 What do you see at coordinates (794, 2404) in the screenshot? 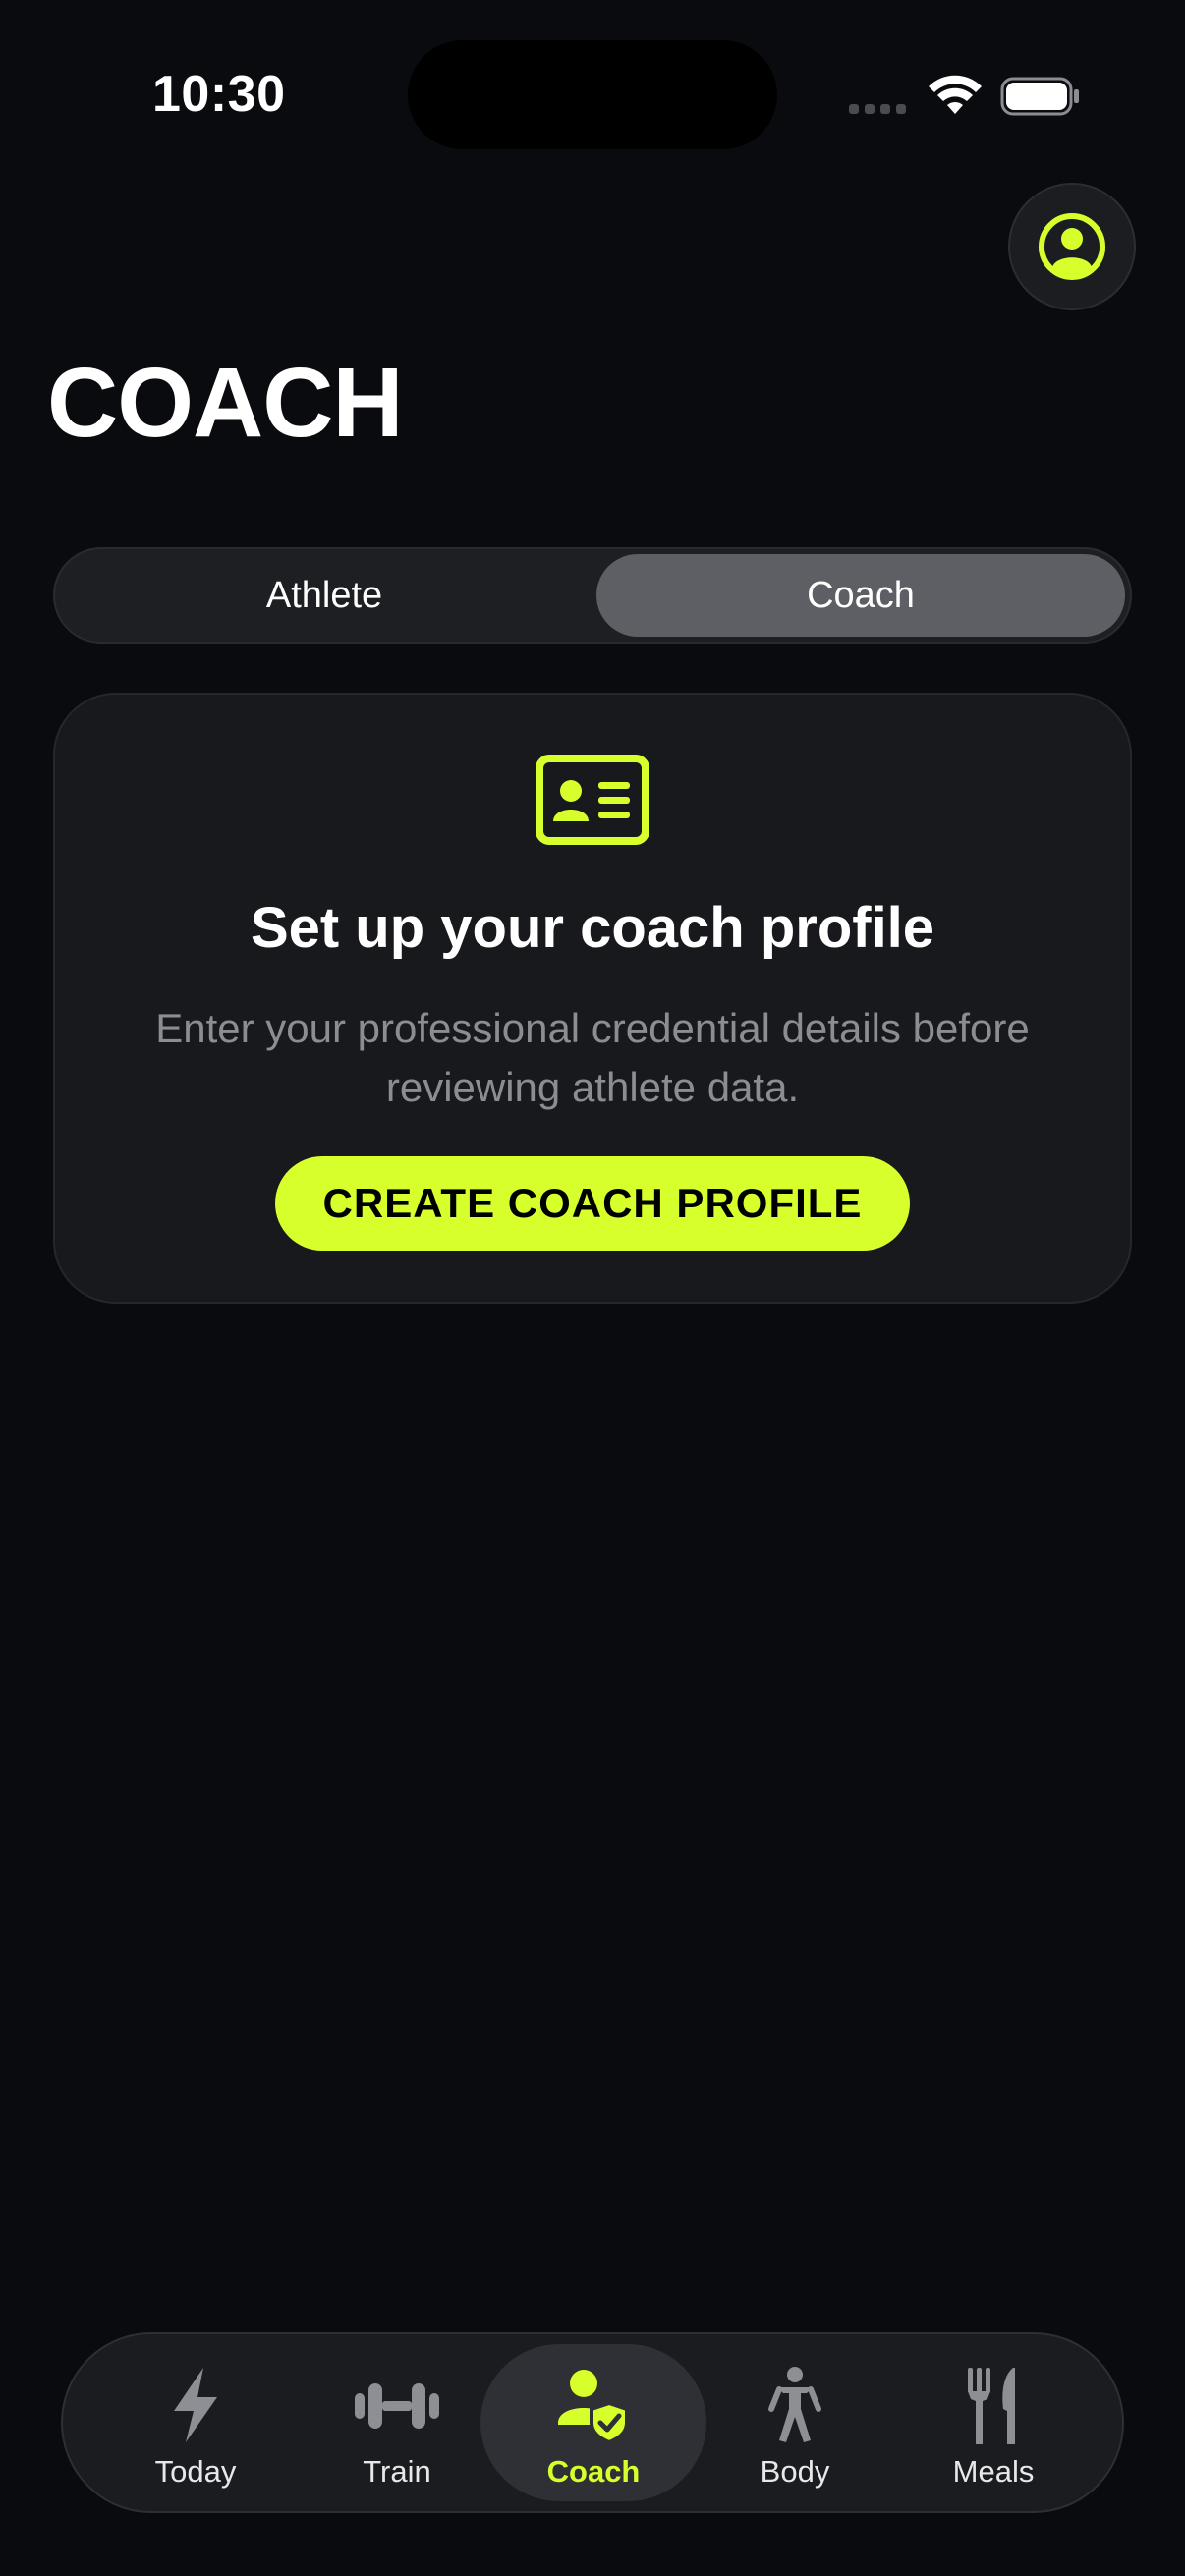
I see `person-standing-icon` at bounding box center [794, 2404].